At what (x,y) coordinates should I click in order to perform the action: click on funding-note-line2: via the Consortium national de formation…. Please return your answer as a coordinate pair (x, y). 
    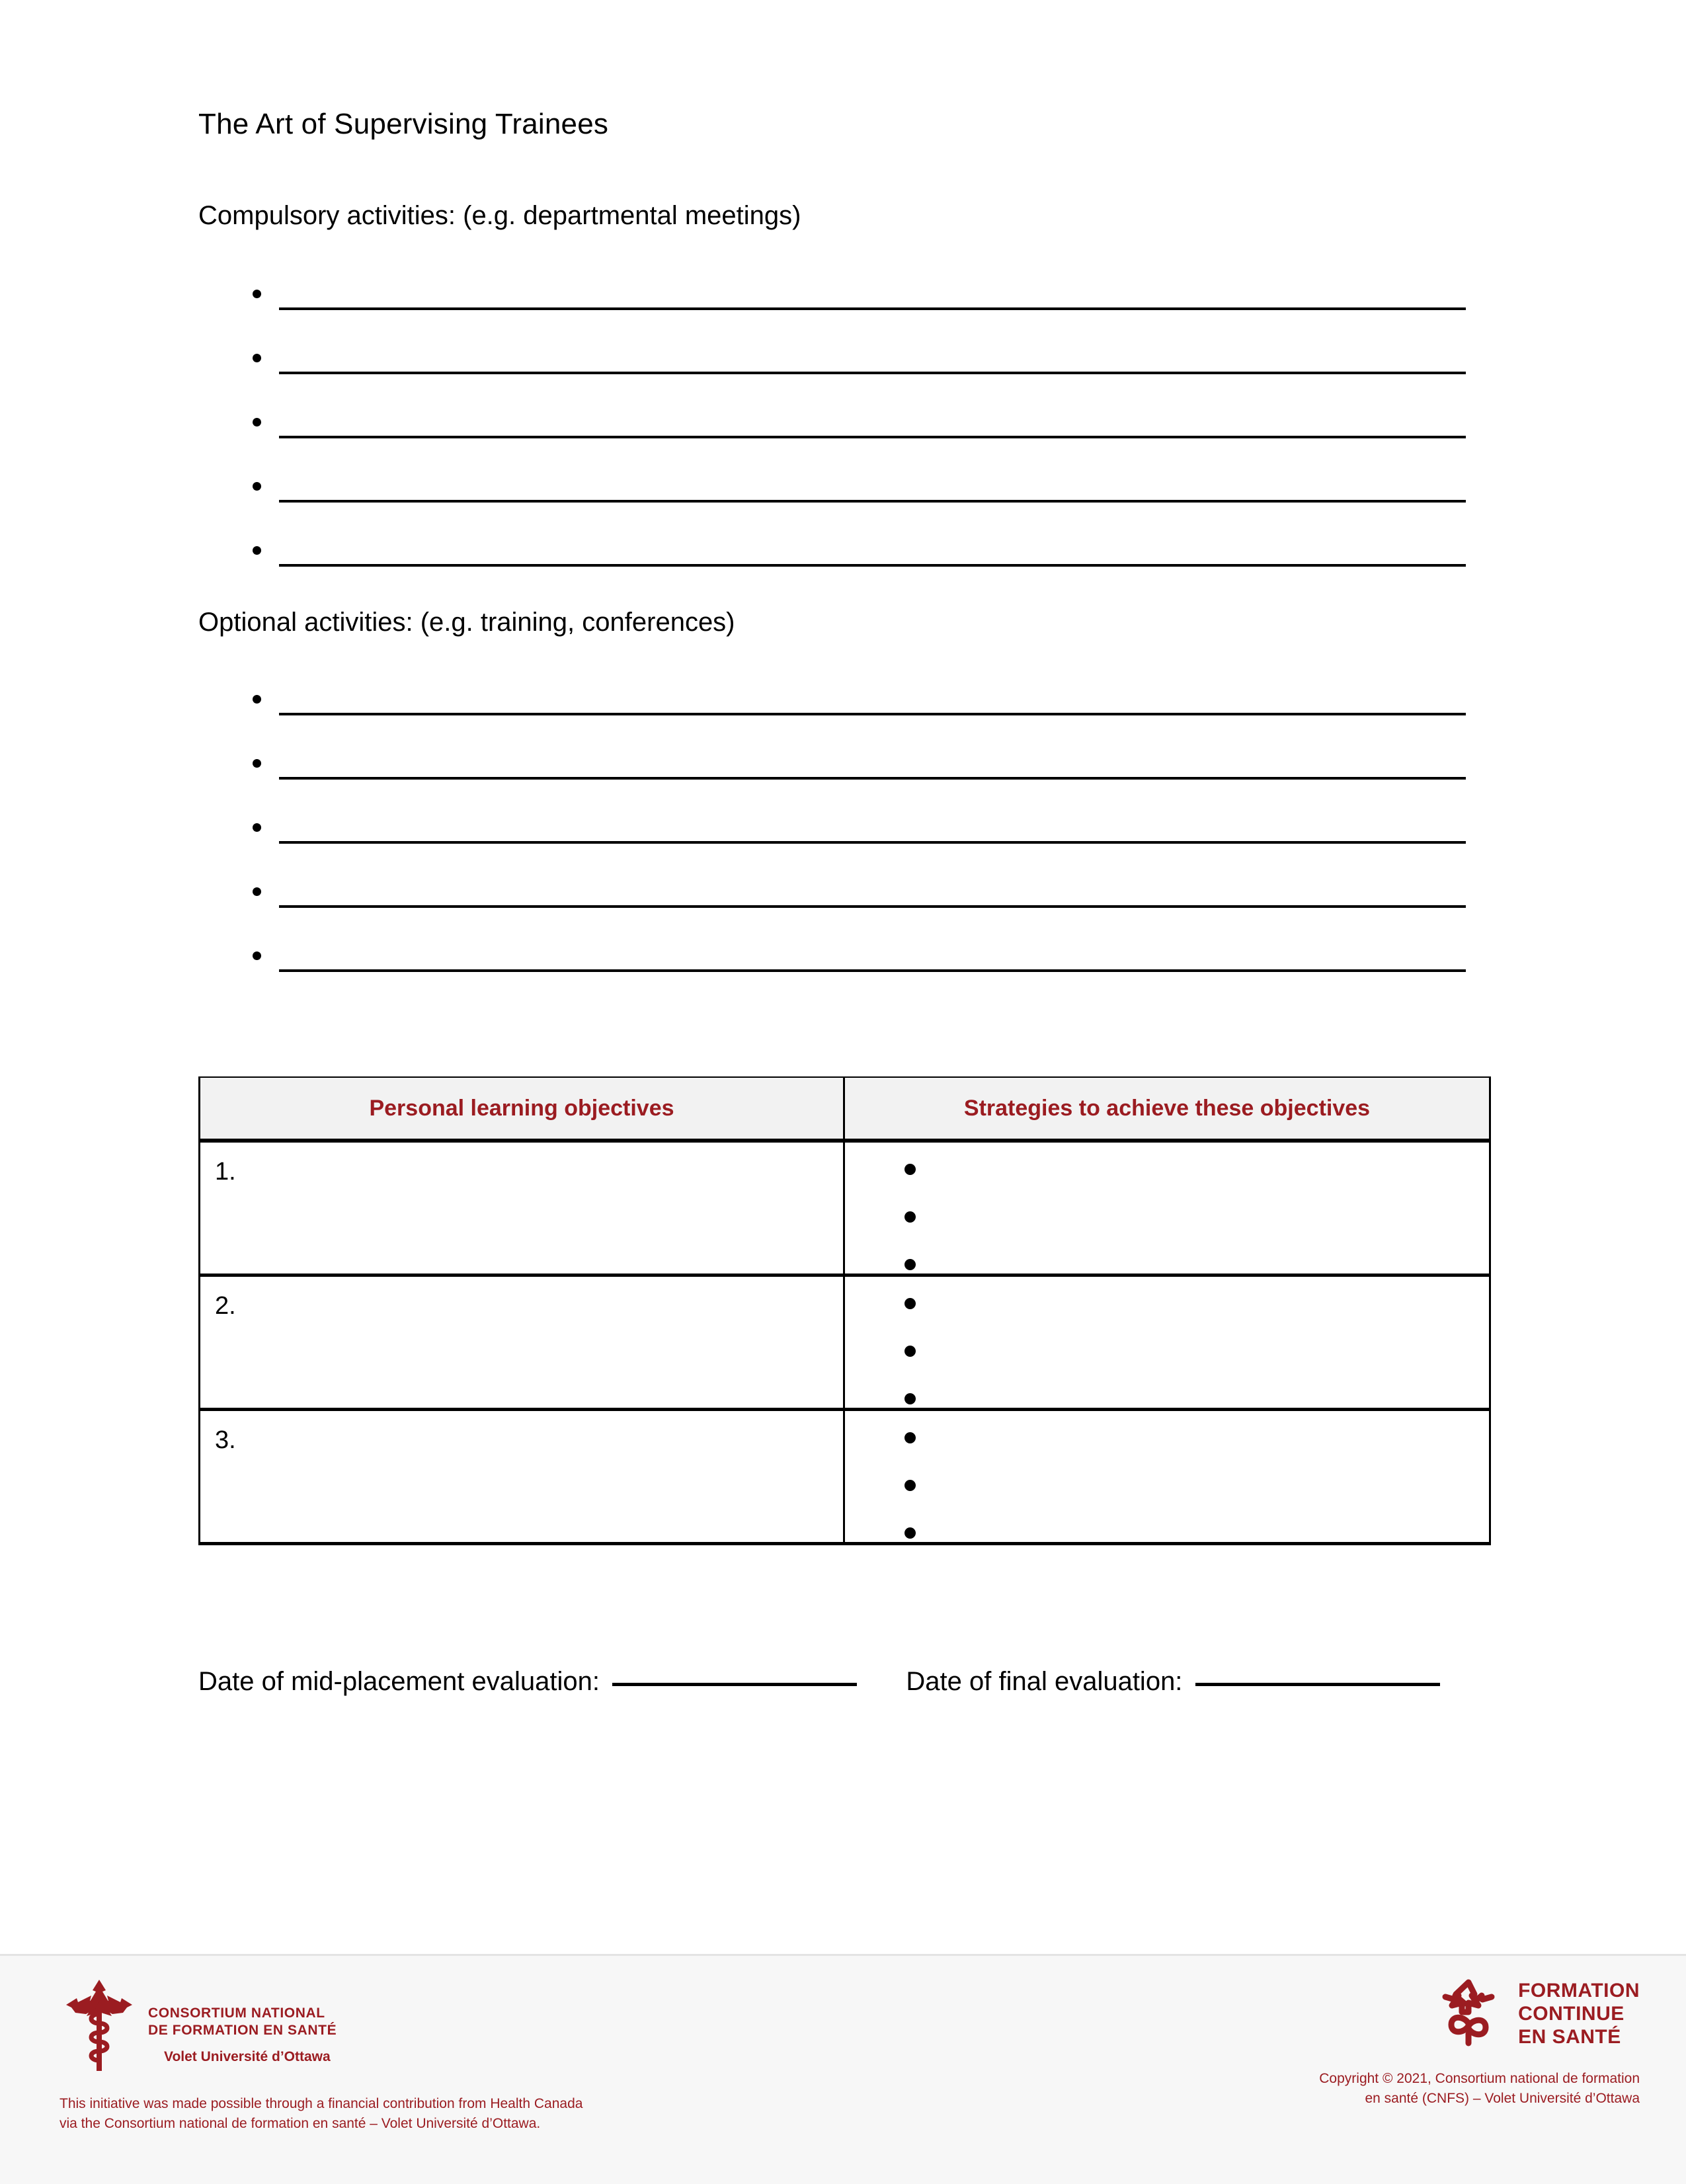
    Looking at the image, I should click on (300, 2123).